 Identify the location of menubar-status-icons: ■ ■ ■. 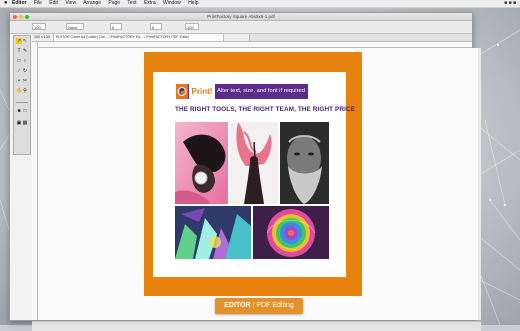
(510, 3).